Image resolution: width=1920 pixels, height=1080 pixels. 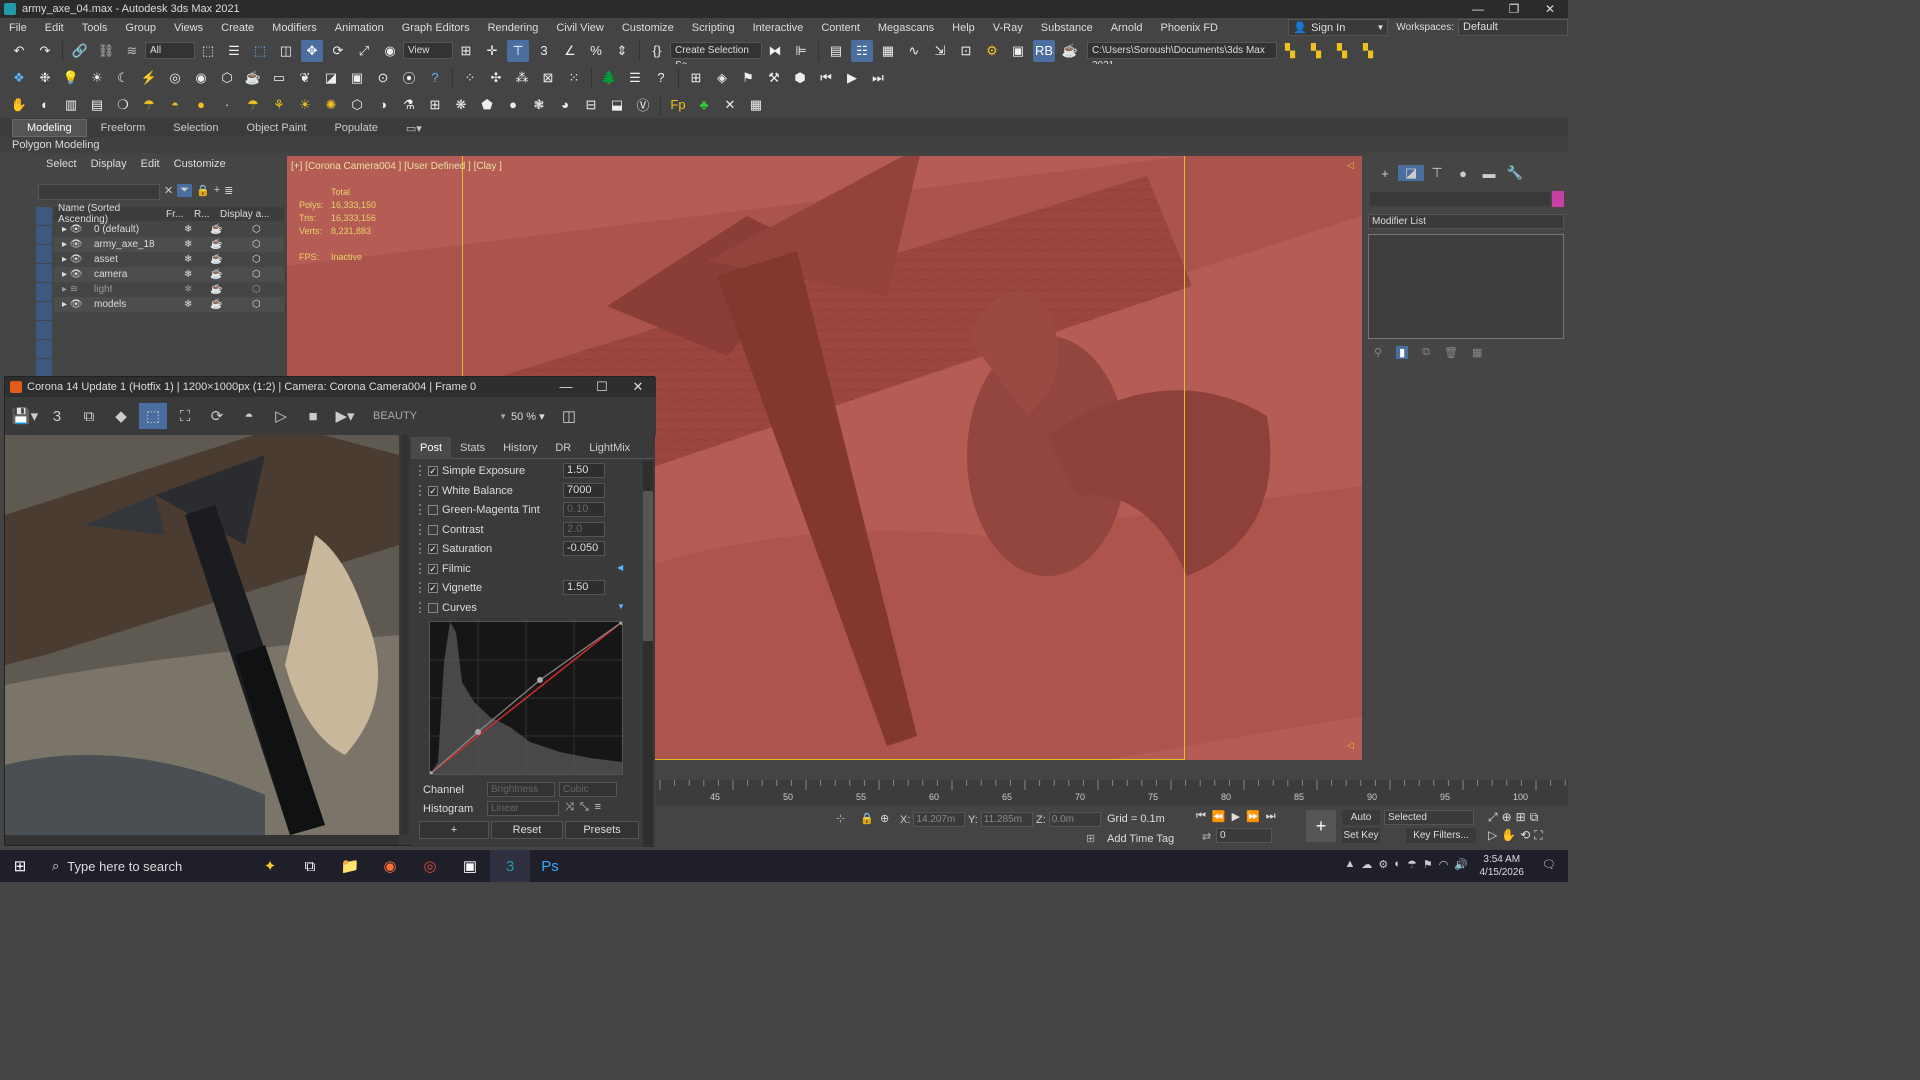 I want to click on place-icon: ◉, so click(x=390, y=51).